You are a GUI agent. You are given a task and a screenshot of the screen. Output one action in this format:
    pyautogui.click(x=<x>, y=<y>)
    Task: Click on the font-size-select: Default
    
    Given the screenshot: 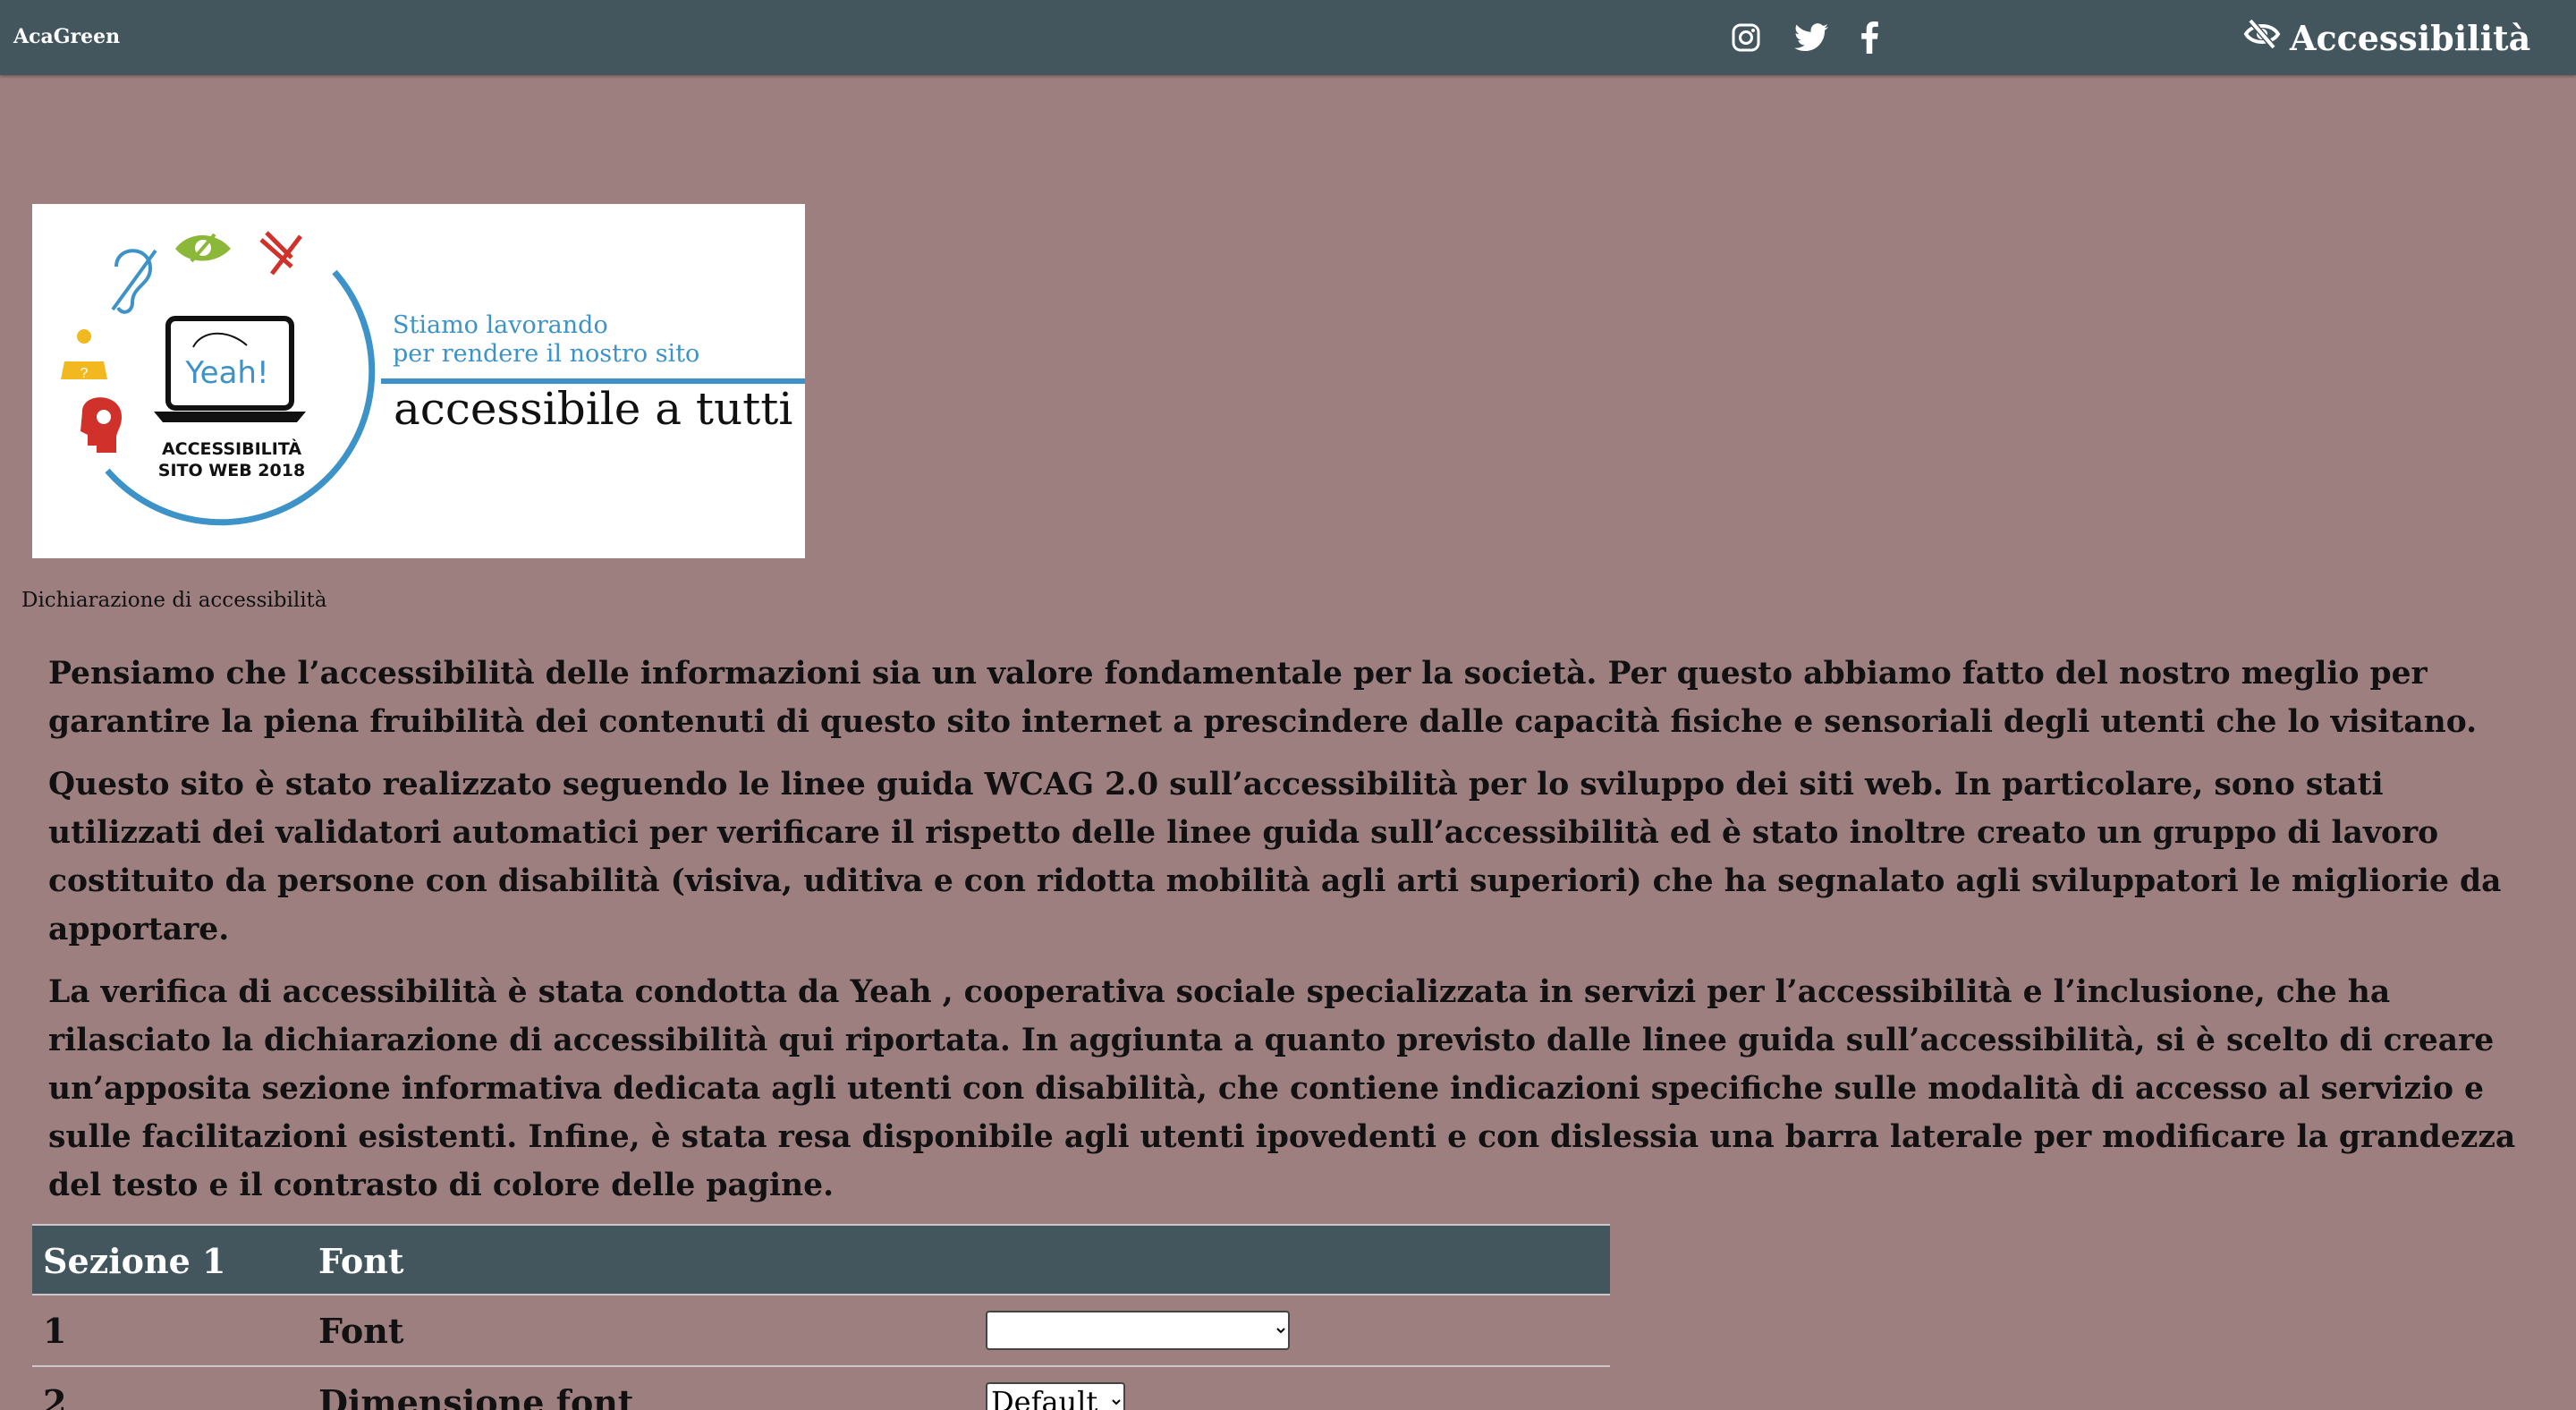 What is the action you would take?
    pyautogui.click(x=1055, y=1396)
    